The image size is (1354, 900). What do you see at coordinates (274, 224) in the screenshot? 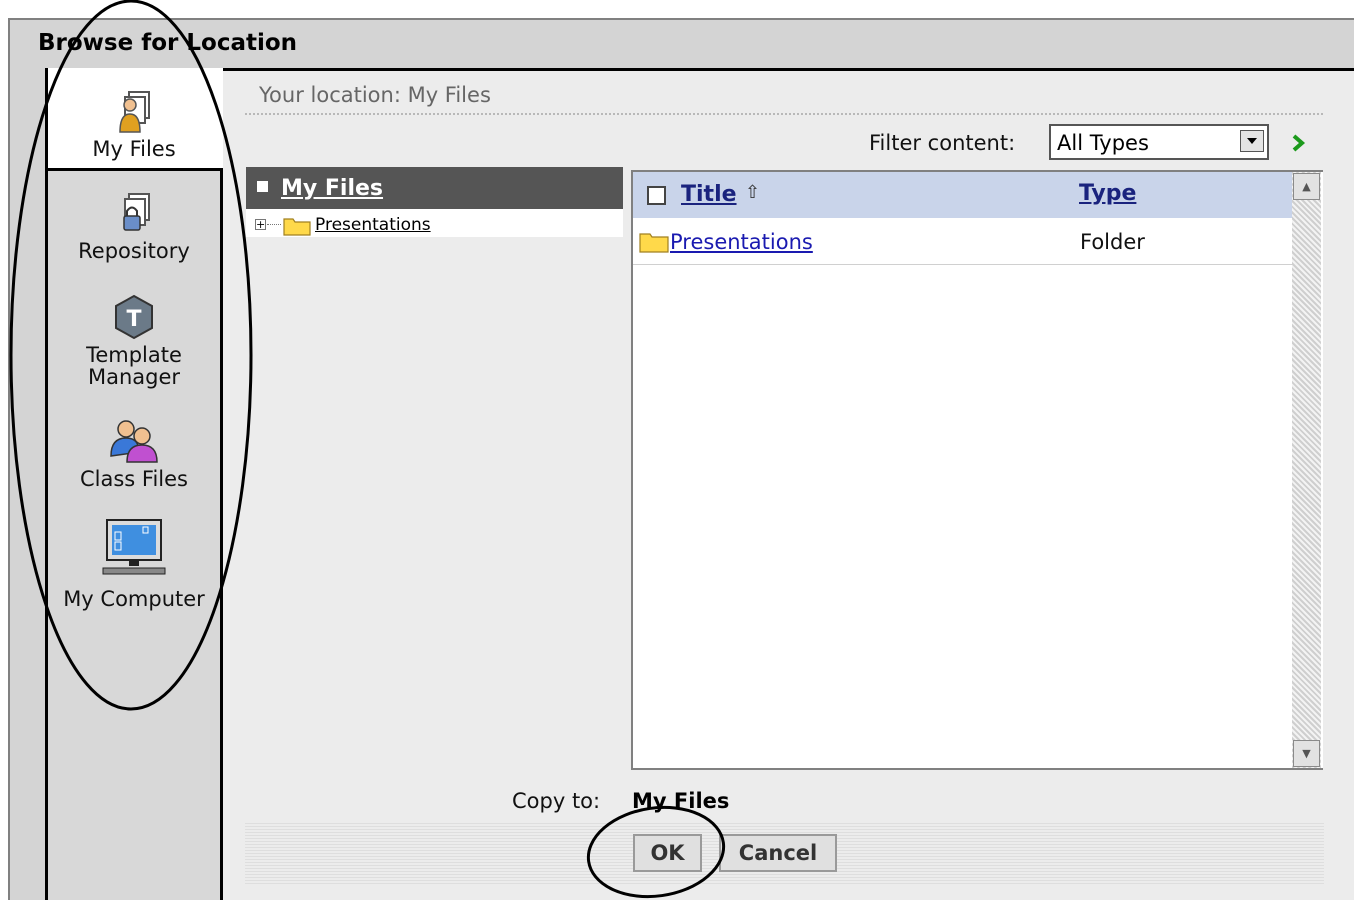
I see `tree-connector` at bounding box center [274, 224].